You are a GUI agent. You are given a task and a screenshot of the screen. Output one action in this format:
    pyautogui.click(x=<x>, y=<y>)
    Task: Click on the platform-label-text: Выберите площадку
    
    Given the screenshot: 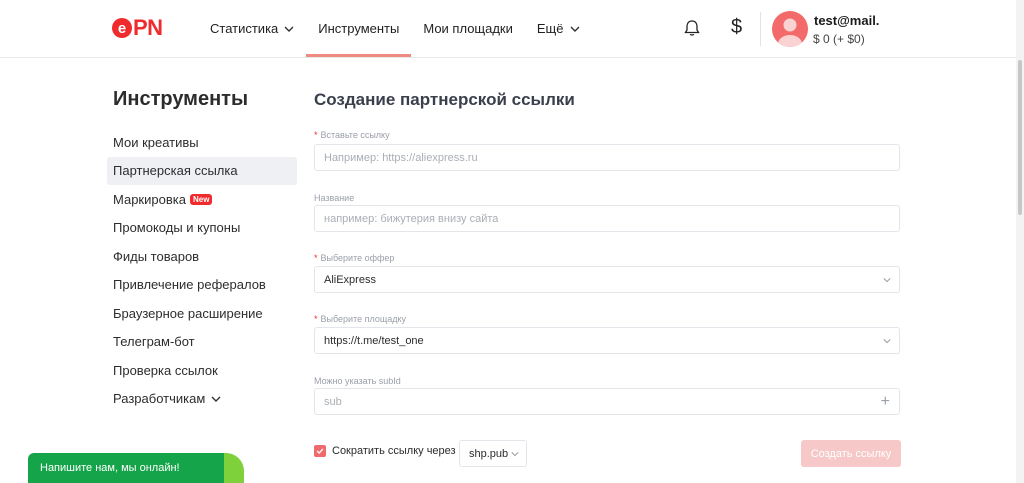 What is the action you would take?
    pyautogui.click(x=363, y=319)
    